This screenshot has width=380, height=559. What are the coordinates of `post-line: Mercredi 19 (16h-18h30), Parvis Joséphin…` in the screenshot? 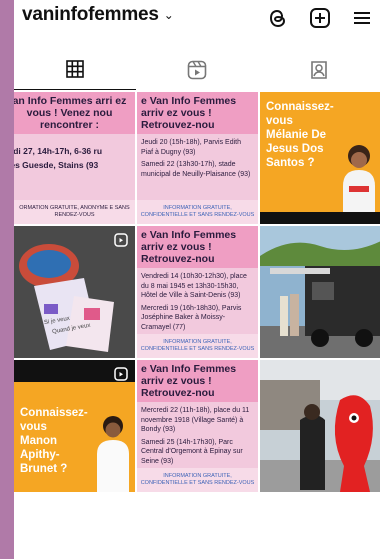 It's located at (191, 317).